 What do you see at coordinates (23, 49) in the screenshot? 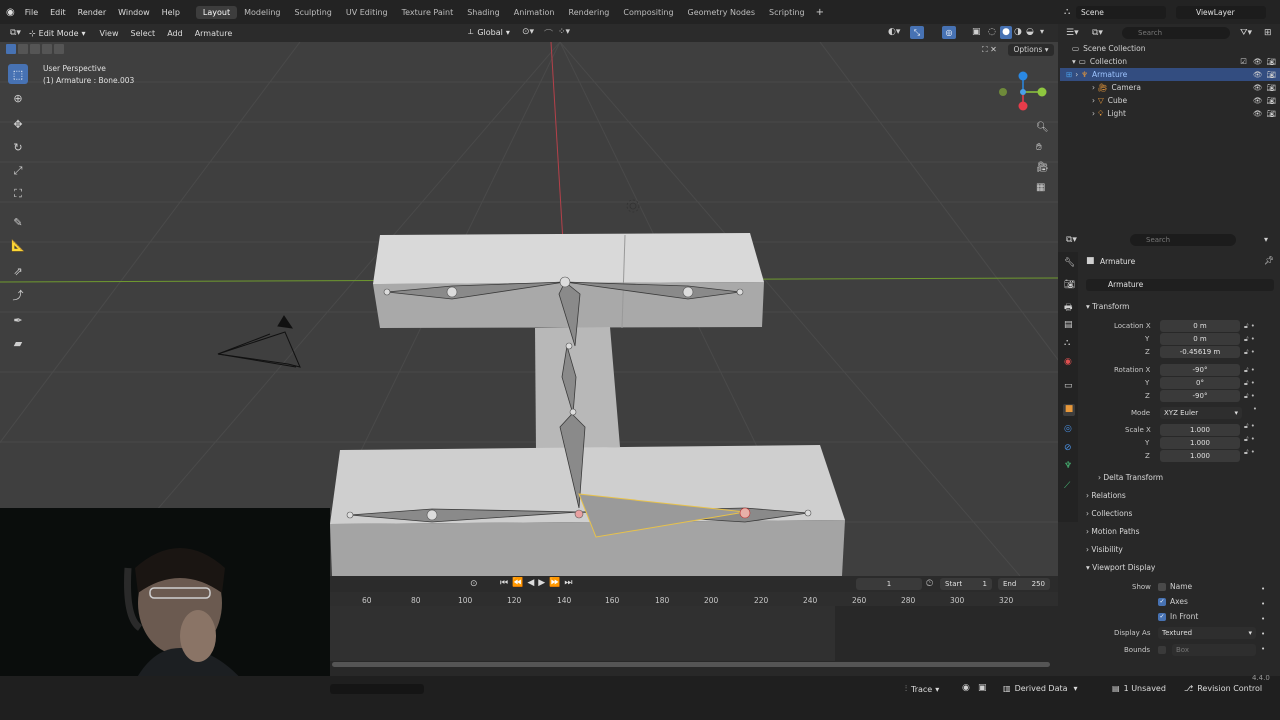
I see `select-extend-icon` at bounding box center [23, 49].